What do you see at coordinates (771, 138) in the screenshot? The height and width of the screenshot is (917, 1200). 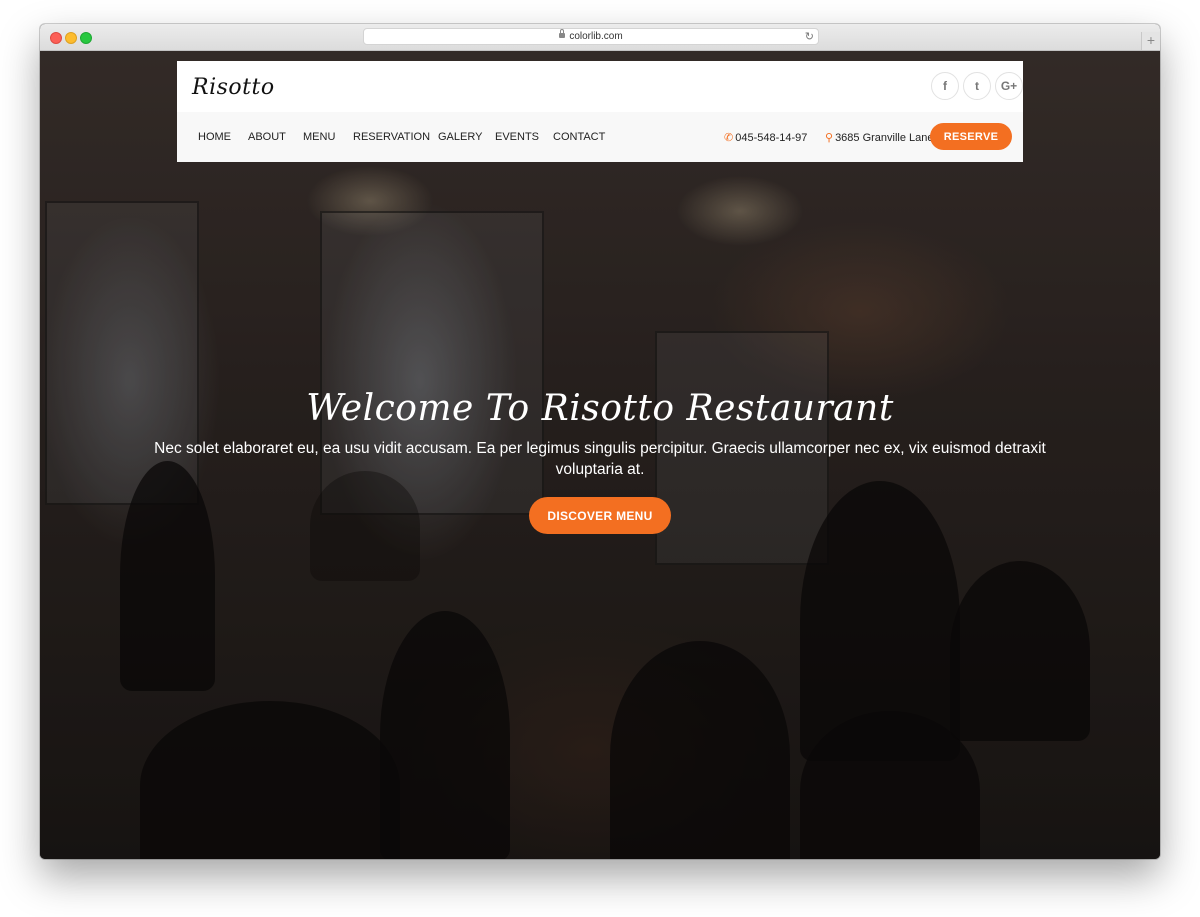 I see `phone-number: 045-548-14-97` at bounding box center [771, 138].